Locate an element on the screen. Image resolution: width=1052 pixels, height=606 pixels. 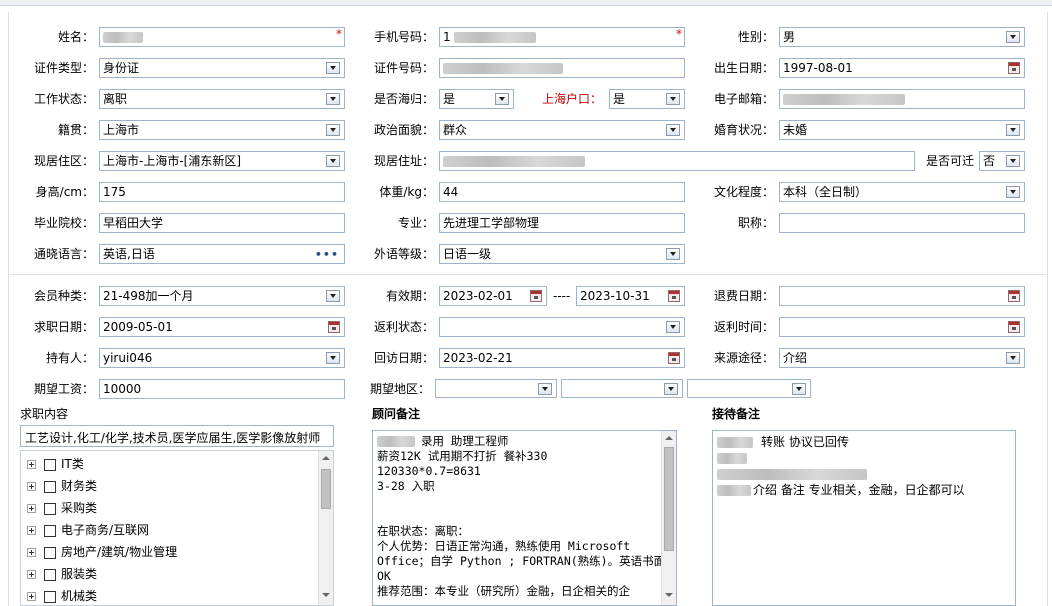
job-content-summary: 工艺设计,化工/化学,技术员,医学应届生,医学影像放射师 is located at coordinates (177, 436).